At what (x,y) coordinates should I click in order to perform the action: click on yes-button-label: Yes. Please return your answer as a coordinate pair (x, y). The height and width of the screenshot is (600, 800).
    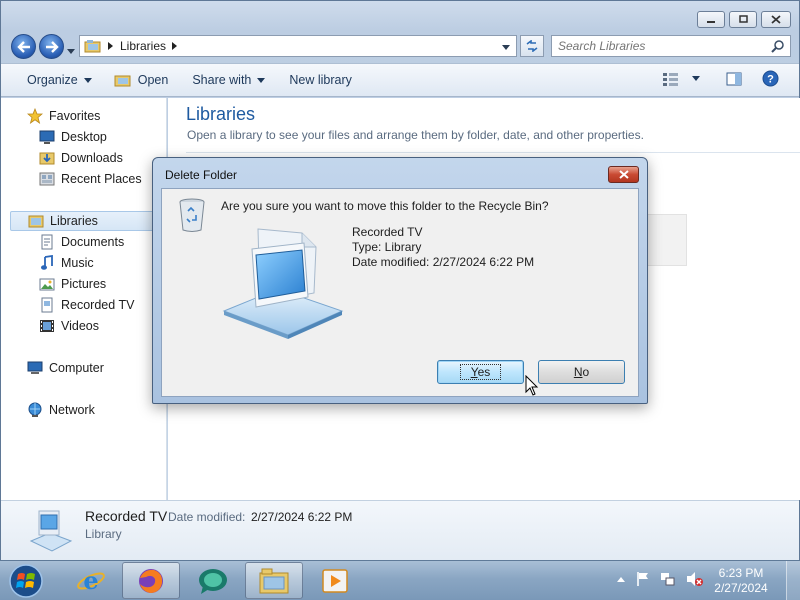
    Looking at the image, I should click on (480, 372).